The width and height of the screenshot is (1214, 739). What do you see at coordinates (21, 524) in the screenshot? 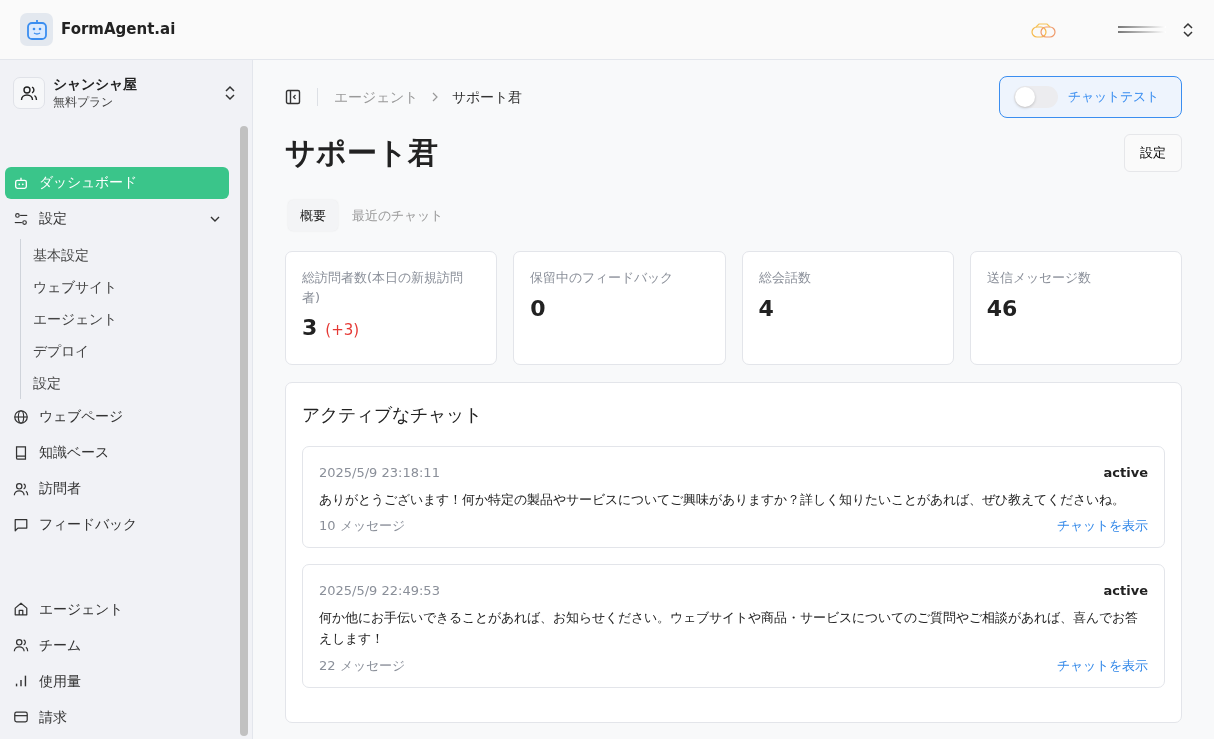
I see `chat-icon` at bounding box center [21, 524].